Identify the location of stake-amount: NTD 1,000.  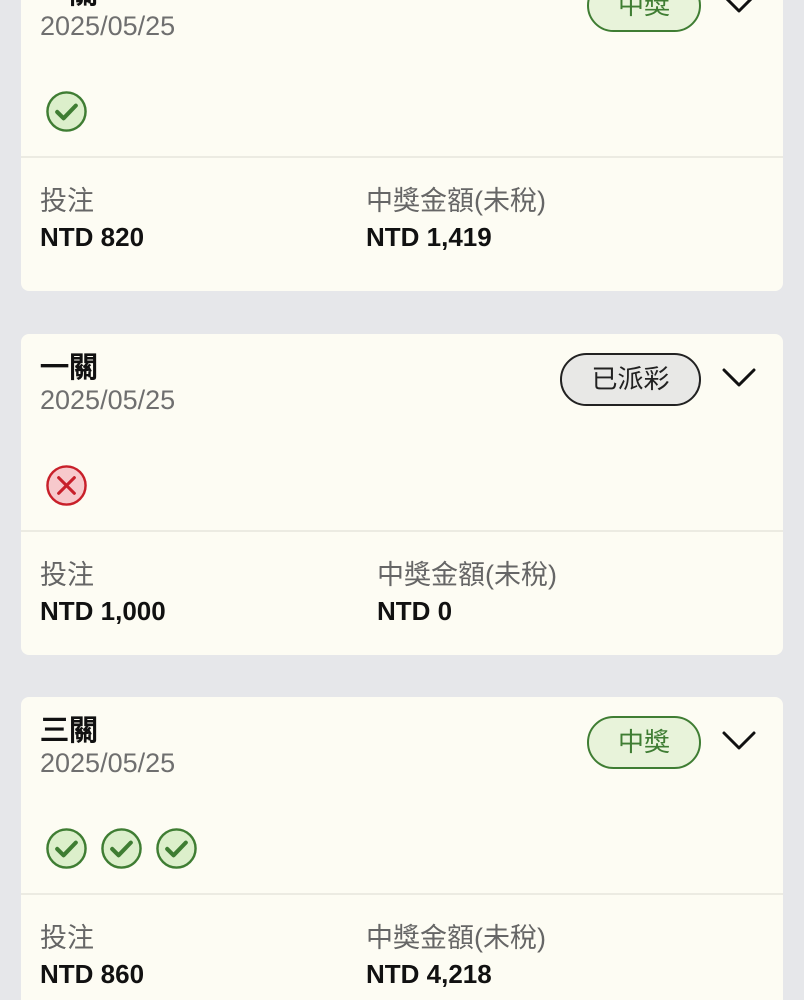
(103, 611).